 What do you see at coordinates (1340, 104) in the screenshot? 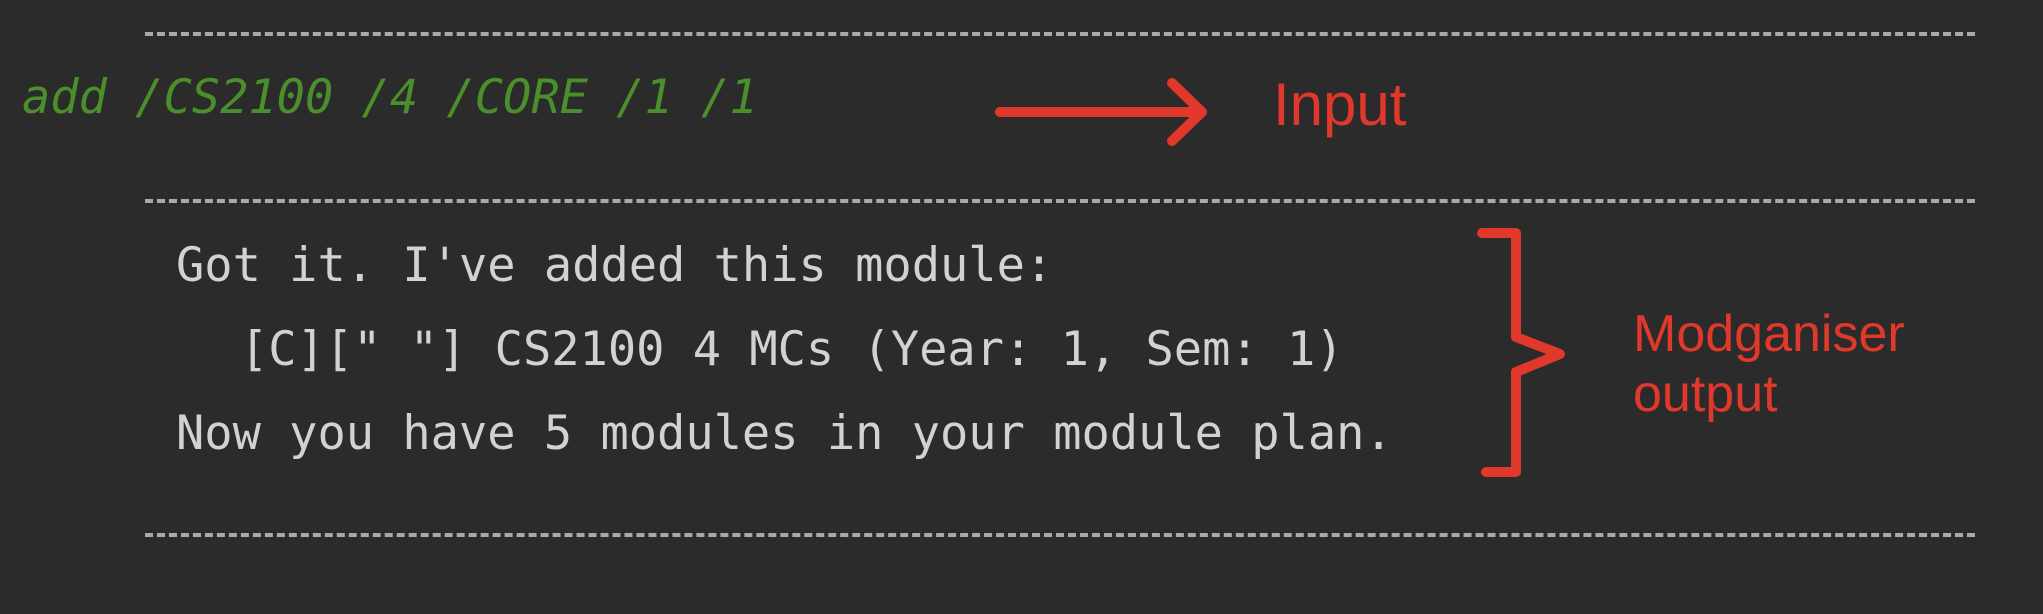
I see `input-annotation-label: Input` at bounding box center [1340, 104].